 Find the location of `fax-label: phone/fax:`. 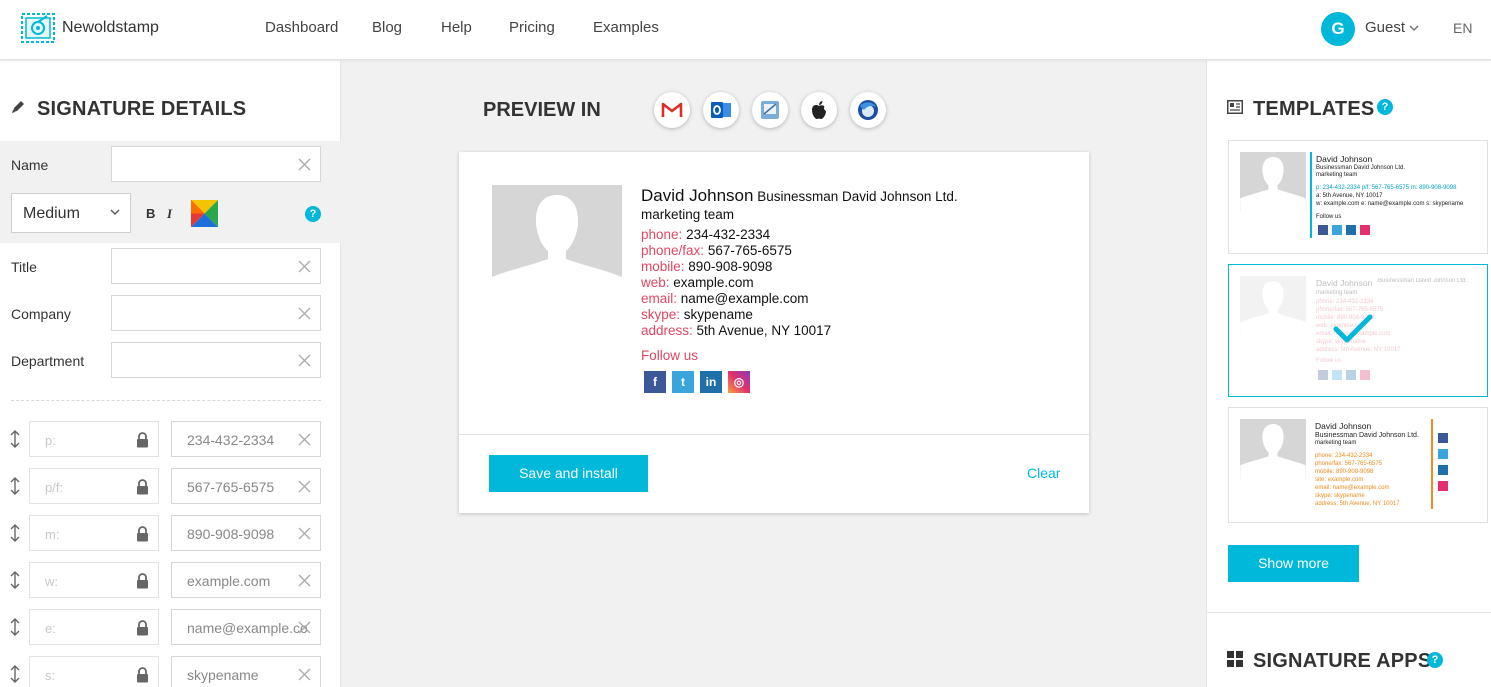

fax-label: phone/fax: is located at coordinates (673, 250).